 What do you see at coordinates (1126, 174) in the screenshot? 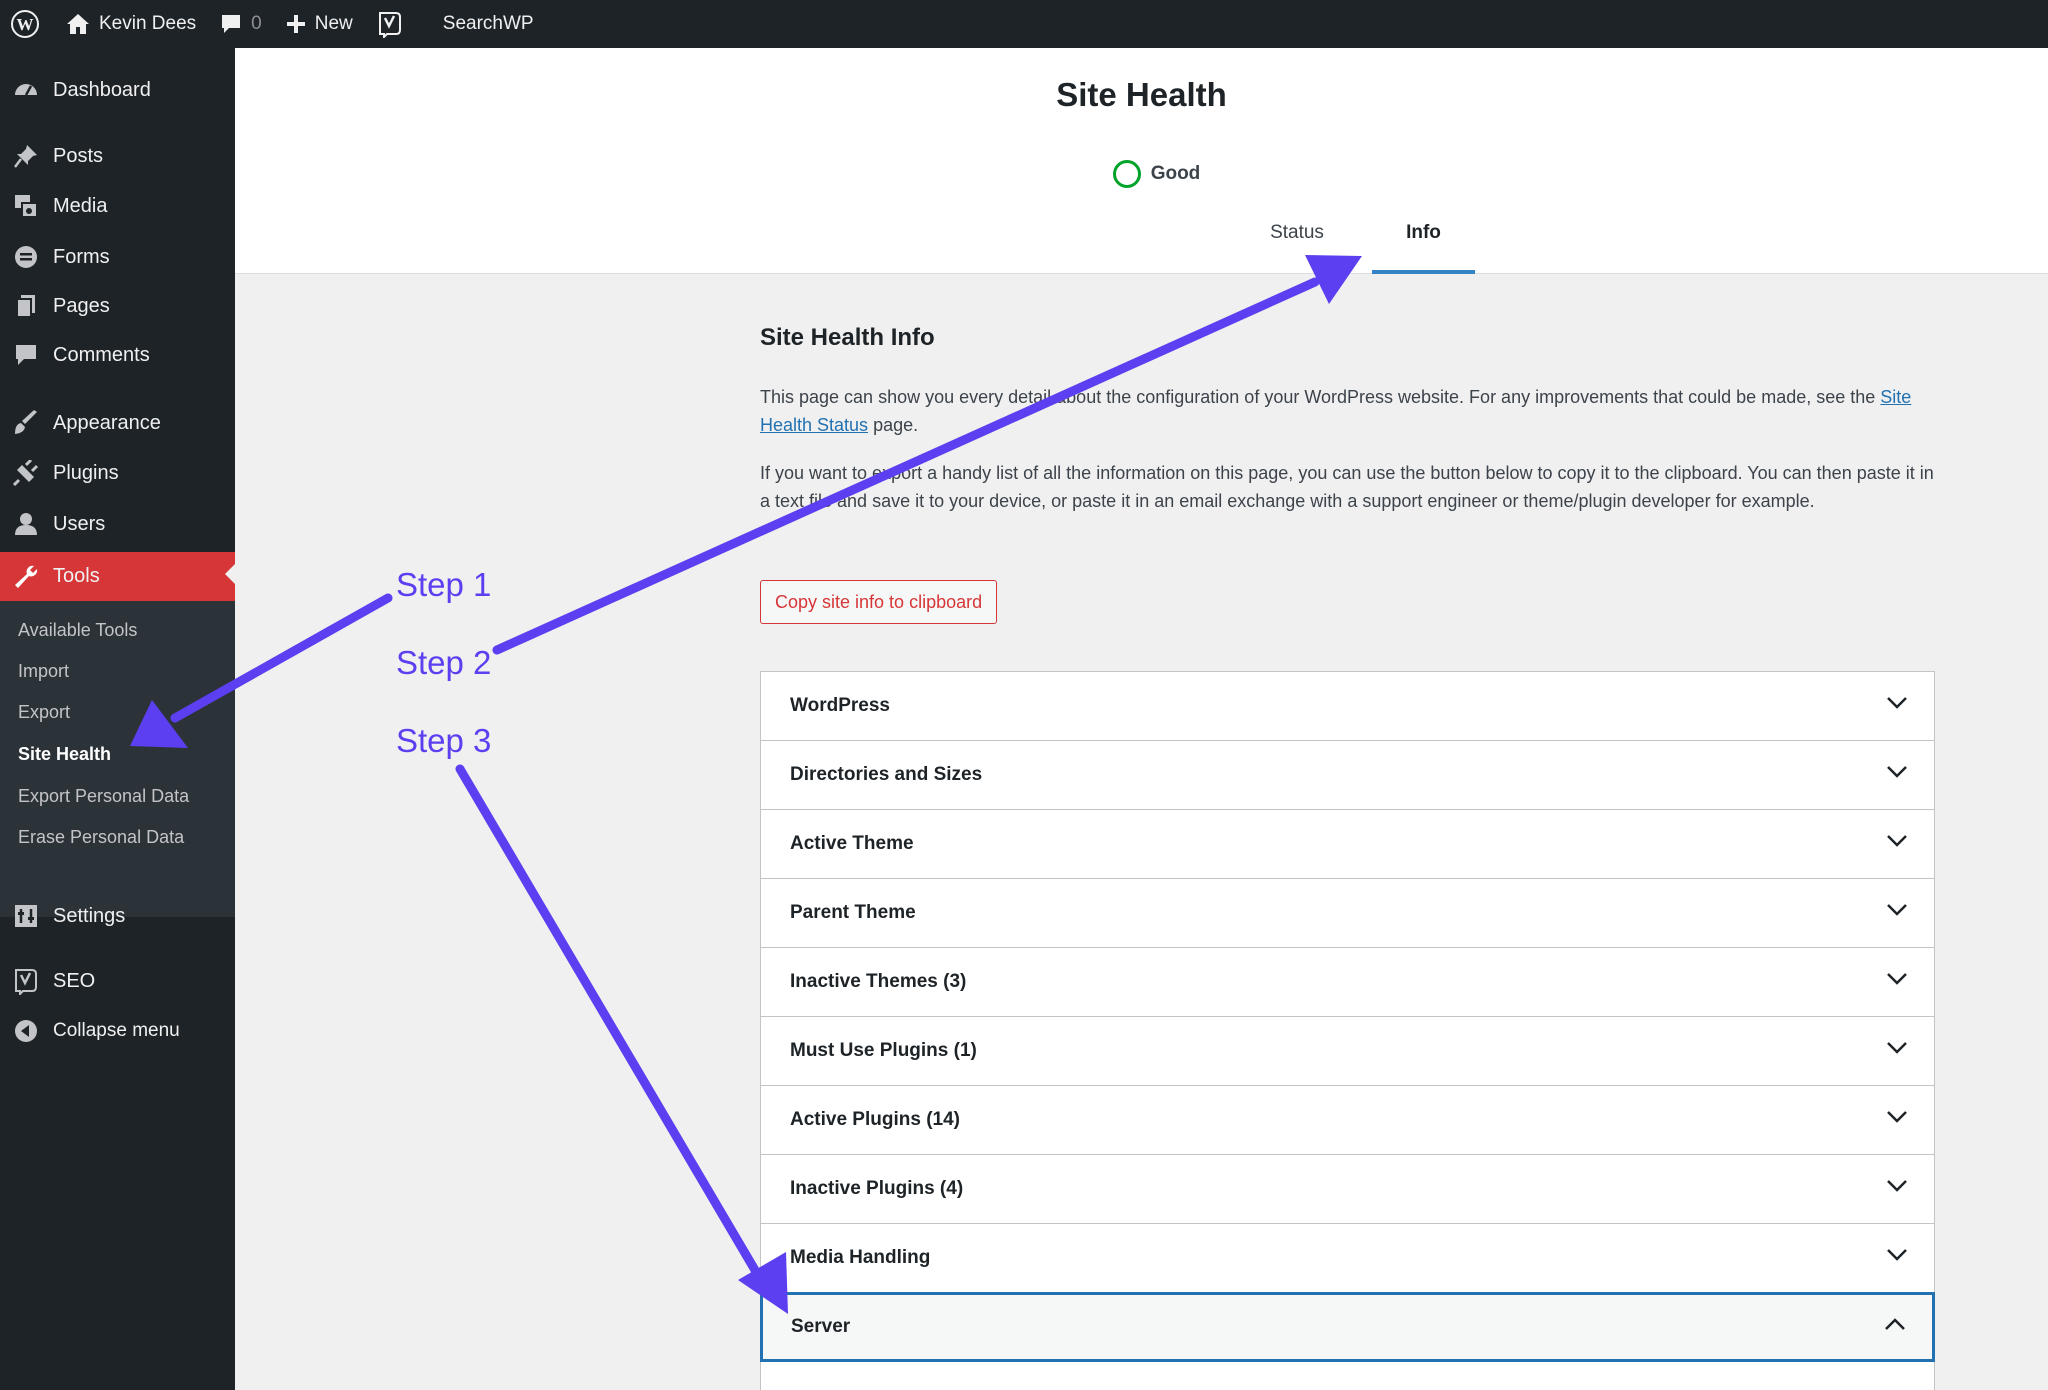
I see `health-ring-icon` at bounding box center [1126, 174].